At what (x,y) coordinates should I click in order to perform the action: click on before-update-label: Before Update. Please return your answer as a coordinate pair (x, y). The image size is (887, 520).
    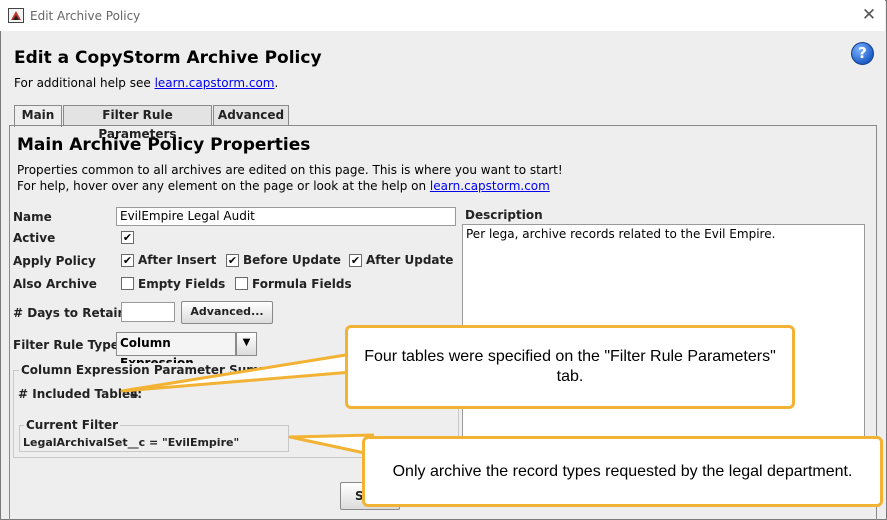
    Looking at the image, I should click on (292, 260).